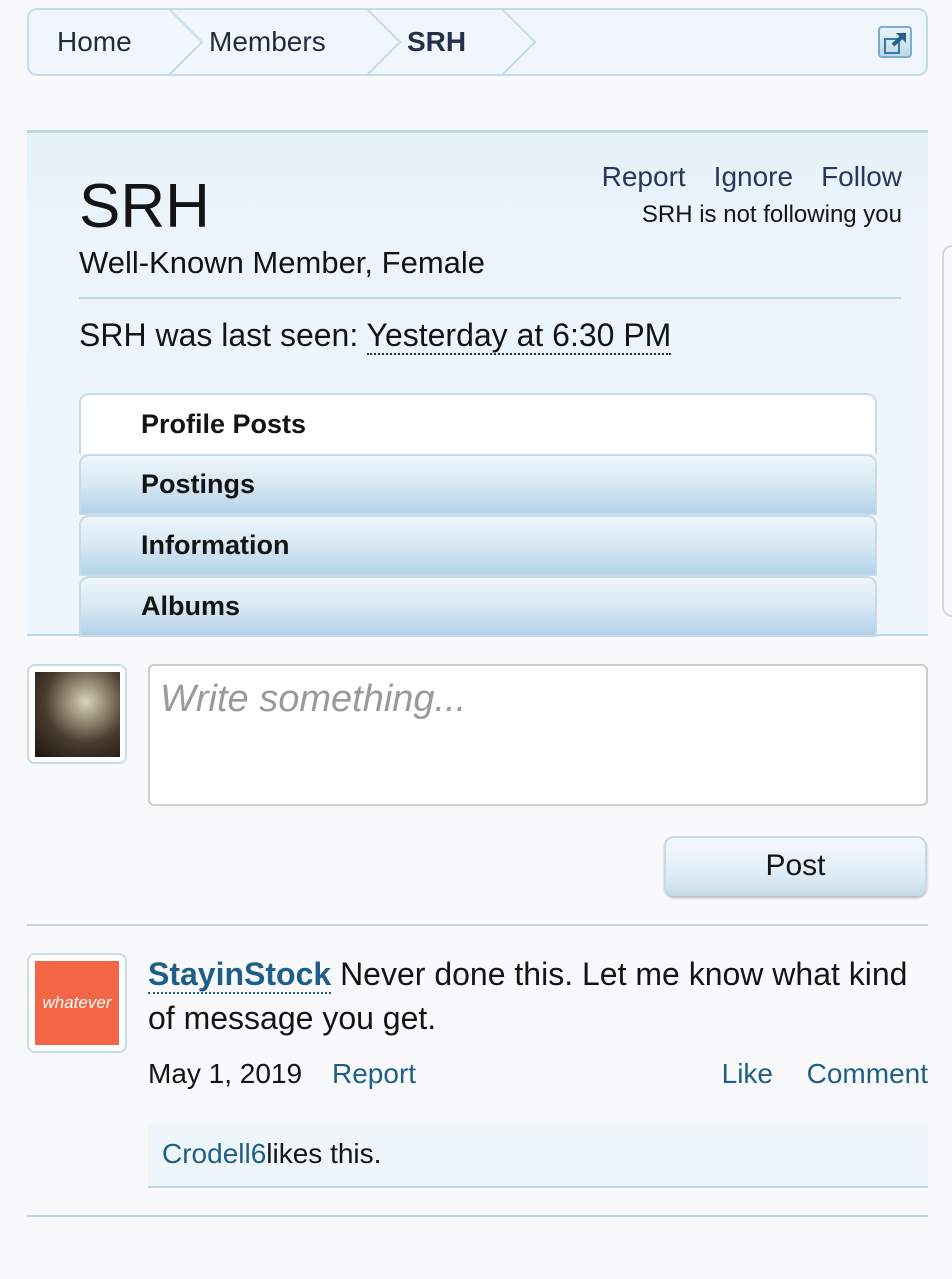 This screenshot has width=952, height=1279. Describe the element at coordinates (478, 484) in the screenshot. I see `tab-postings: Postings` at that location.